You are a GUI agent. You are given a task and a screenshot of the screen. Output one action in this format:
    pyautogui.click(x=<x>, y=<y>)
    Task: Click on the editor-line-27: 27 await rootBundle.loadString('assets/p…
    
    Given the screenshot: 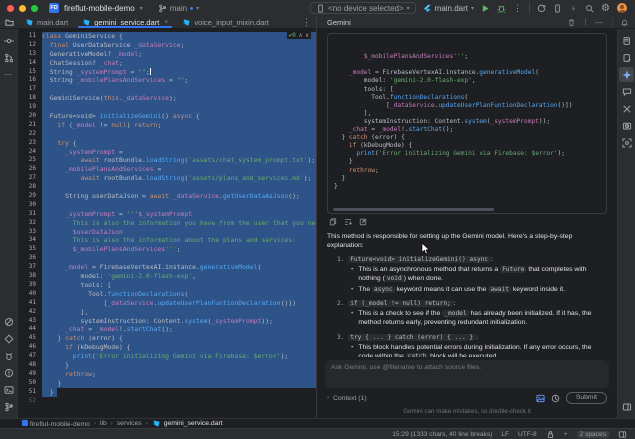 What is the action you would take?
    pyautogui.click(x=167, y=179)
    